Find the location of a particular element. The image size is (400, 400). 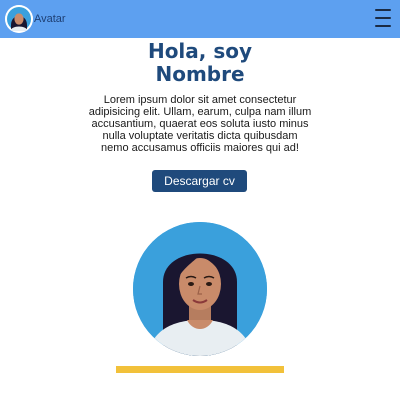

accent-bar is located at coordinates (200, 369).